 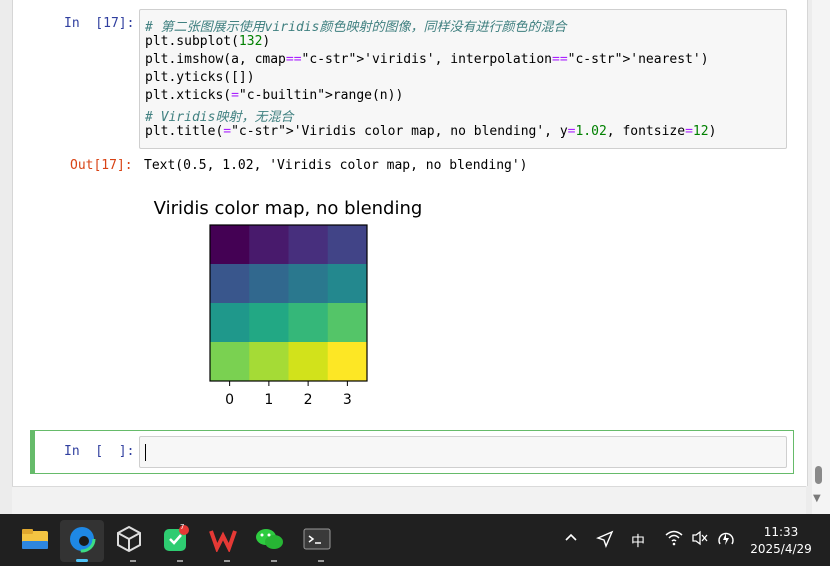 I want to click on terminal-icon, so click(x=317, y=539).